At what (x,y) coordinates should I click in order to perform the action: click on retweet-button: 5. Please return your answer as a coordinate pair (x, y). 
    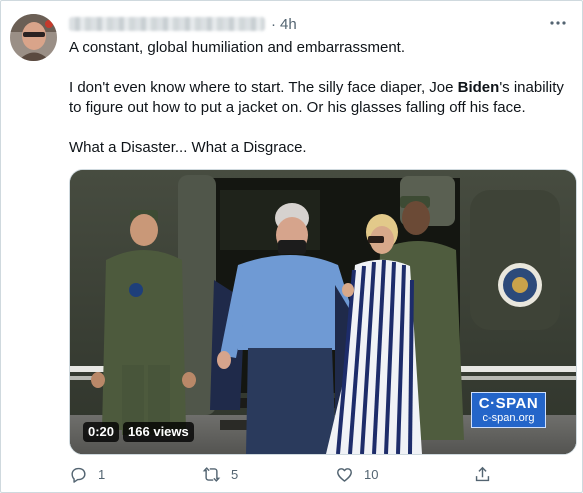
    Looking at the image, I should click on (220, 474).